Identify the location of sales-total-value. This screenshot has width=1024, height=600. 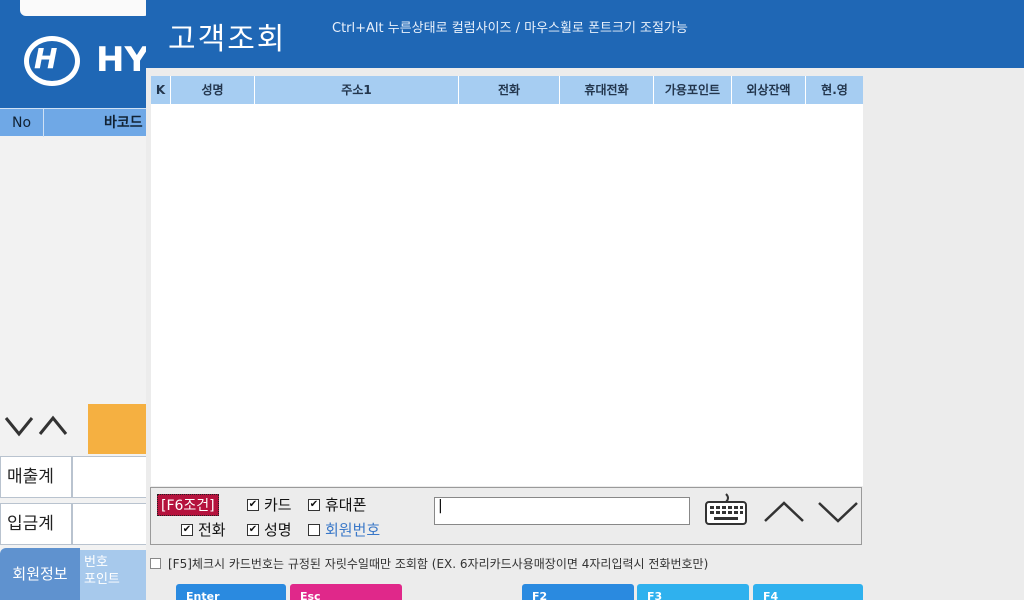
(110, 477).